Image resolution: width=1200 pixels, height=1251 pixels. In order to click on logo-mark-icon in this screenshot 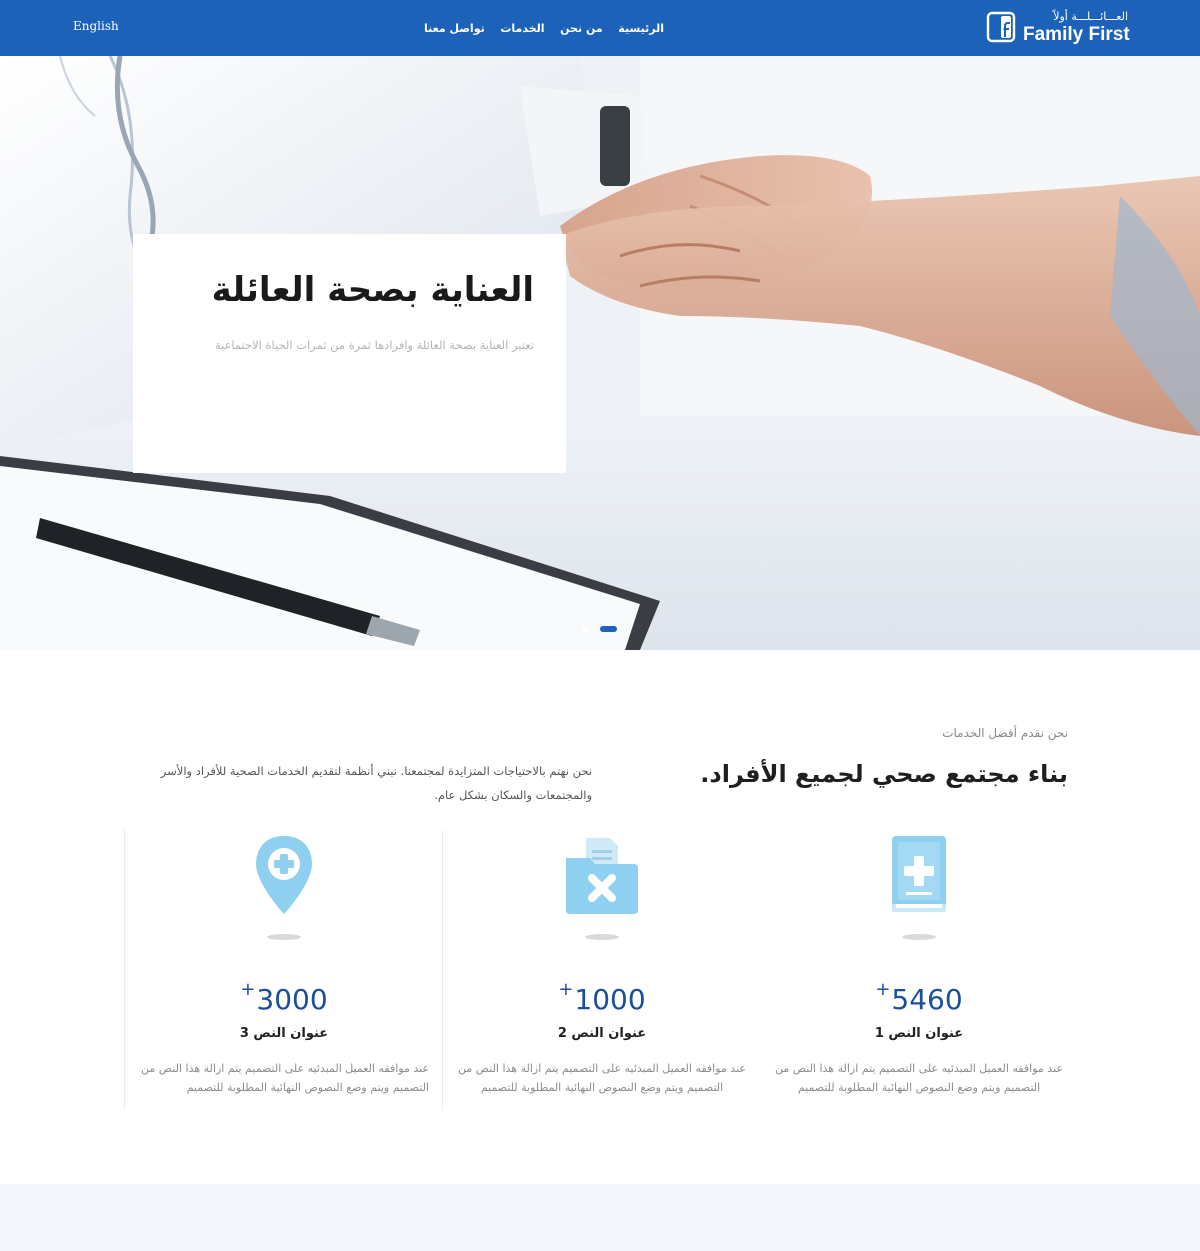, I will do `click(1001, 27)`.